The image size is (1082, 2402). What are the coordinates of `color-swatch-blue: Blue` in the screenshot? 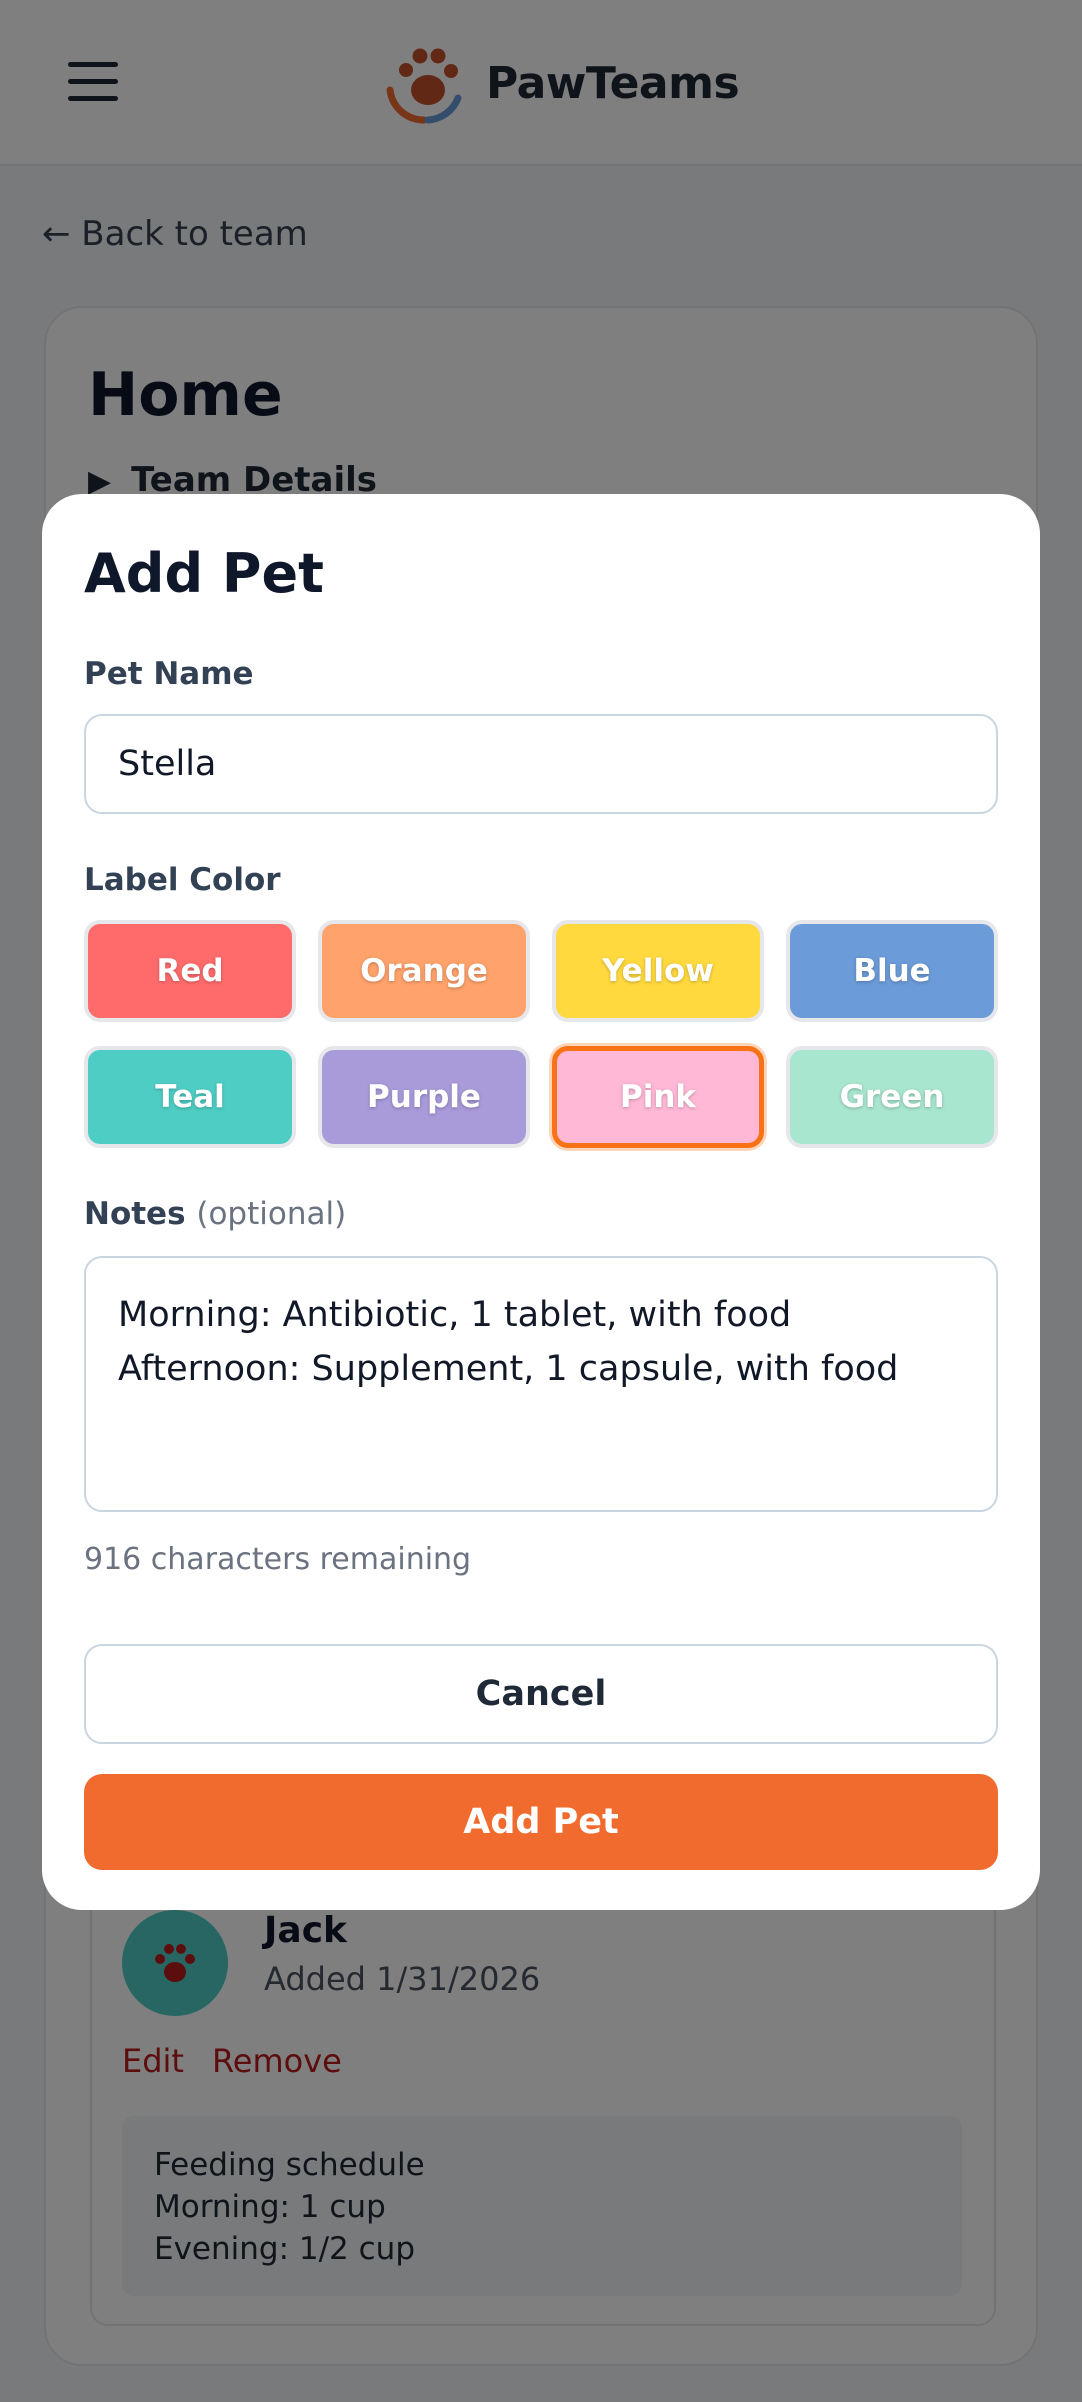 It's located at (892, 971).